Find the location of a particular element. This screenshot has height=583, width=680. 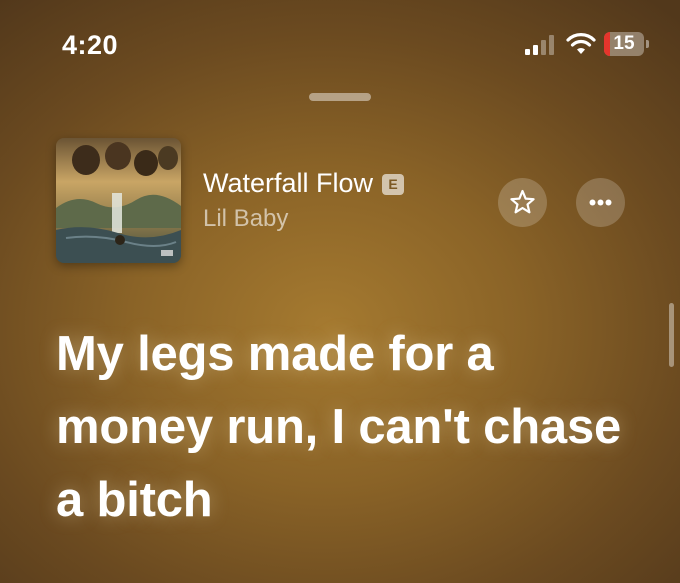

status-time: 4:20 is located at coordinates (90, 45).